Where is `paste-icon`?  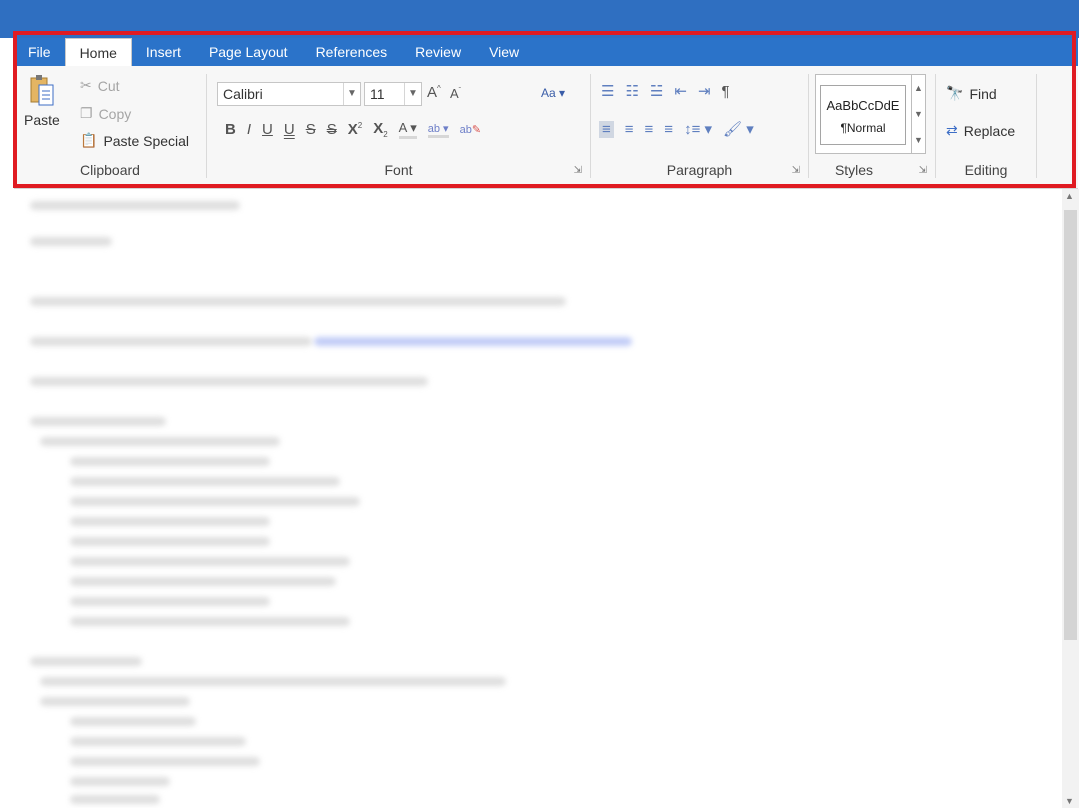
paste-icon is located at coordinates (42, 90).